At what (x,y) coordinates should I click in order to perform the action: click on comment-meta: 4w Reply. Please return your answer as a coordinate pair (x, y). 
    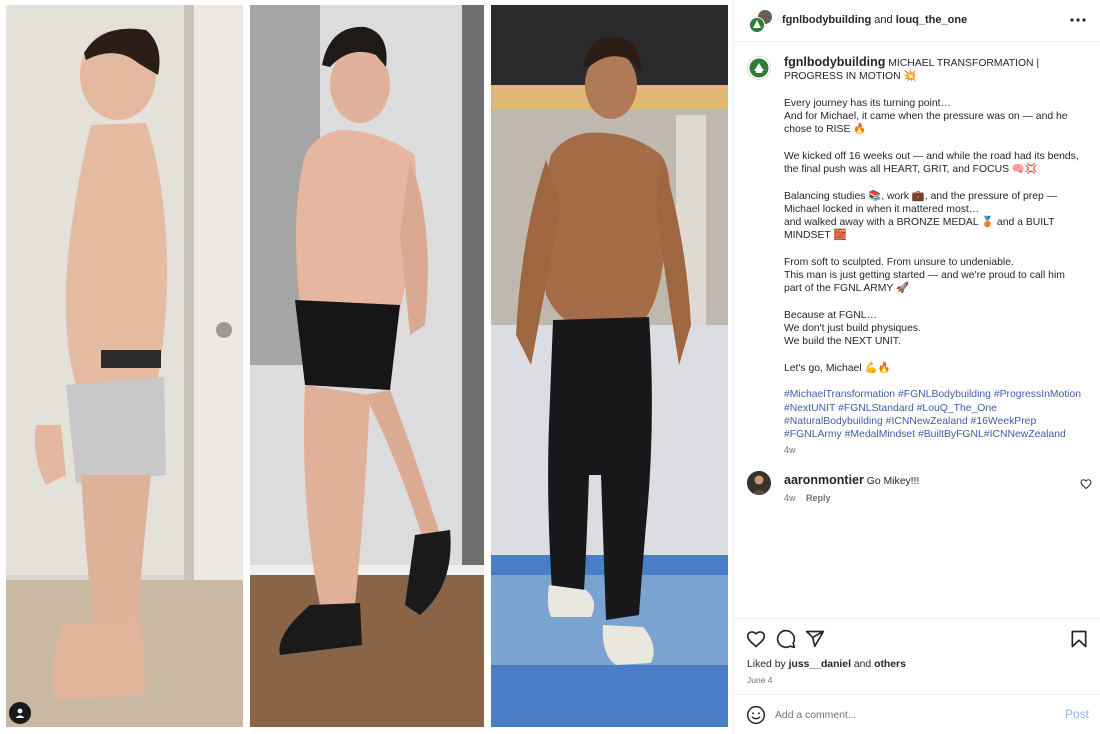
    Looking at the image, I should click on (807, 498).